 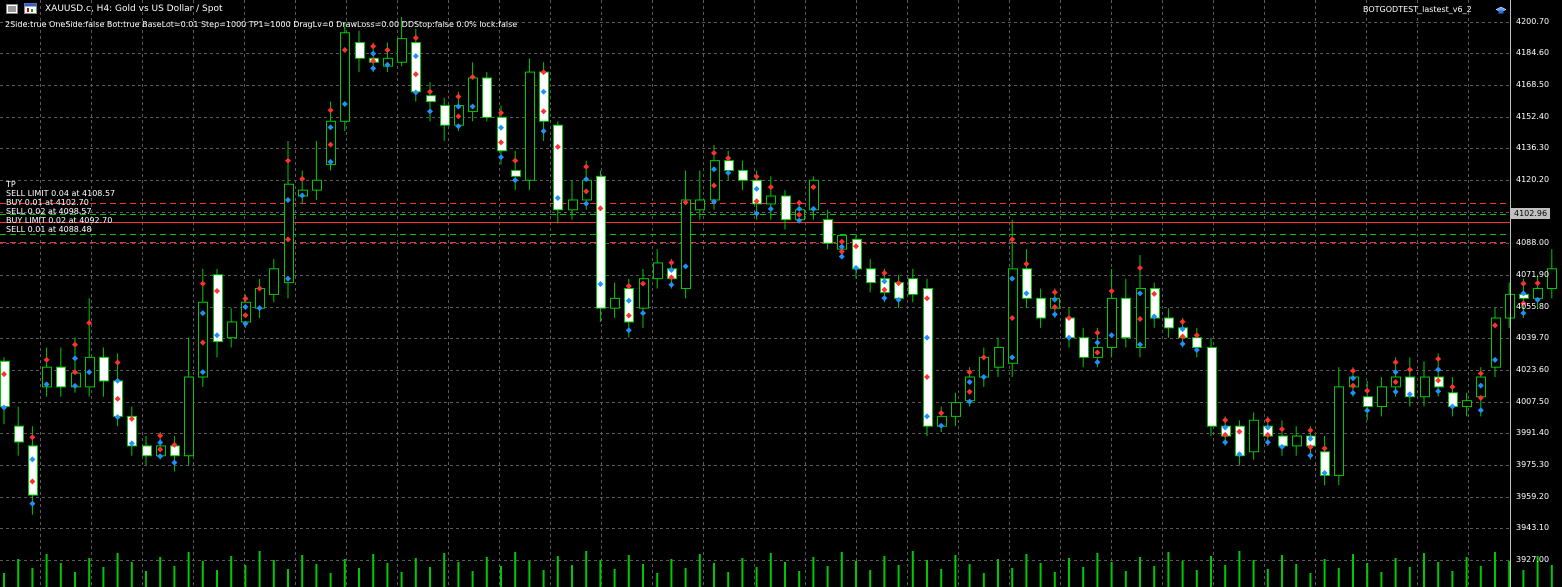 I want to click on window-icon, so click(x=30, y=8).